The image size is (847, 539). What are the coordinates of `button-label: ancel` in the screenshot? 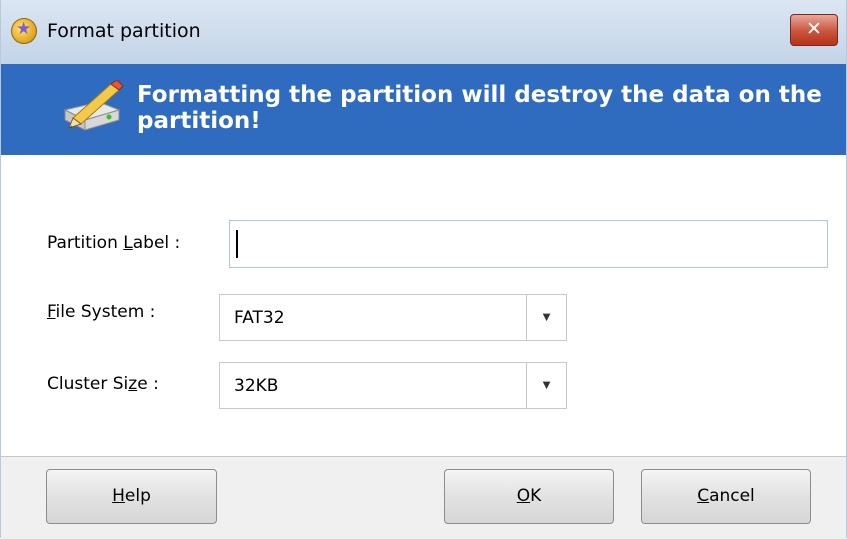 It's located at (732, 496).